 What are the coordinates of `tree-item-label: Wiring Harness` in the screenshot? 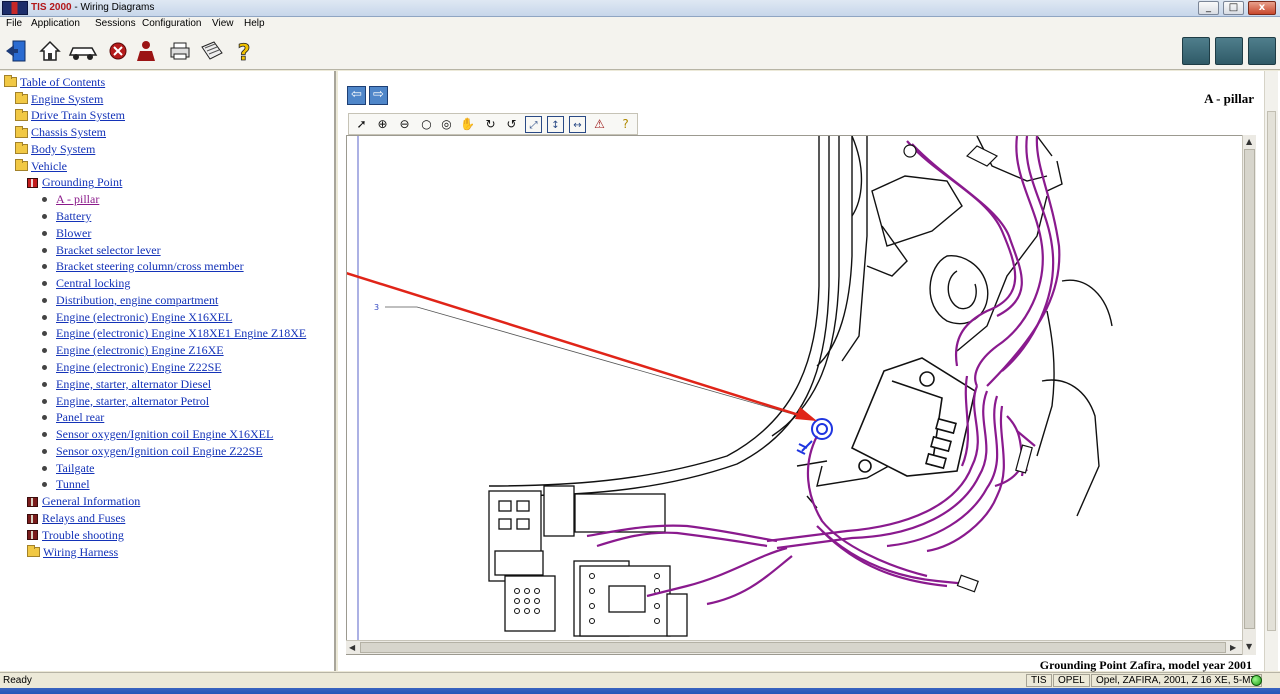 It's located at (80, 552).